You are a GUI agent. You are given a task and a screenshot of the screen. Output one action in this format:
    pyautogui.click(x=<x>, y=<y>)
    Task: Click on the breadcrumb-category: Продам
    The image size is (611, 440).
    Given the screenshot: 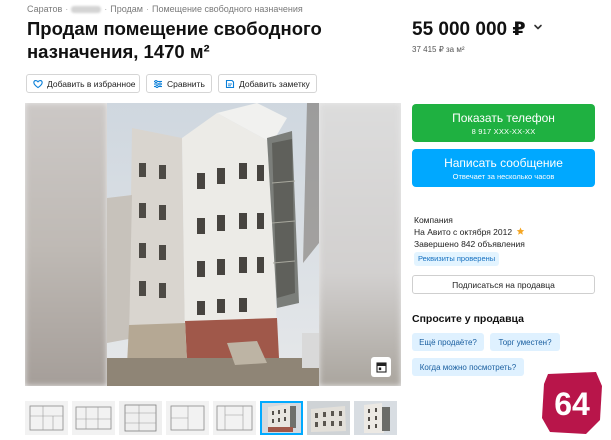 What is the action you would take?
    pyautogui.click(x=126, y=9)
    